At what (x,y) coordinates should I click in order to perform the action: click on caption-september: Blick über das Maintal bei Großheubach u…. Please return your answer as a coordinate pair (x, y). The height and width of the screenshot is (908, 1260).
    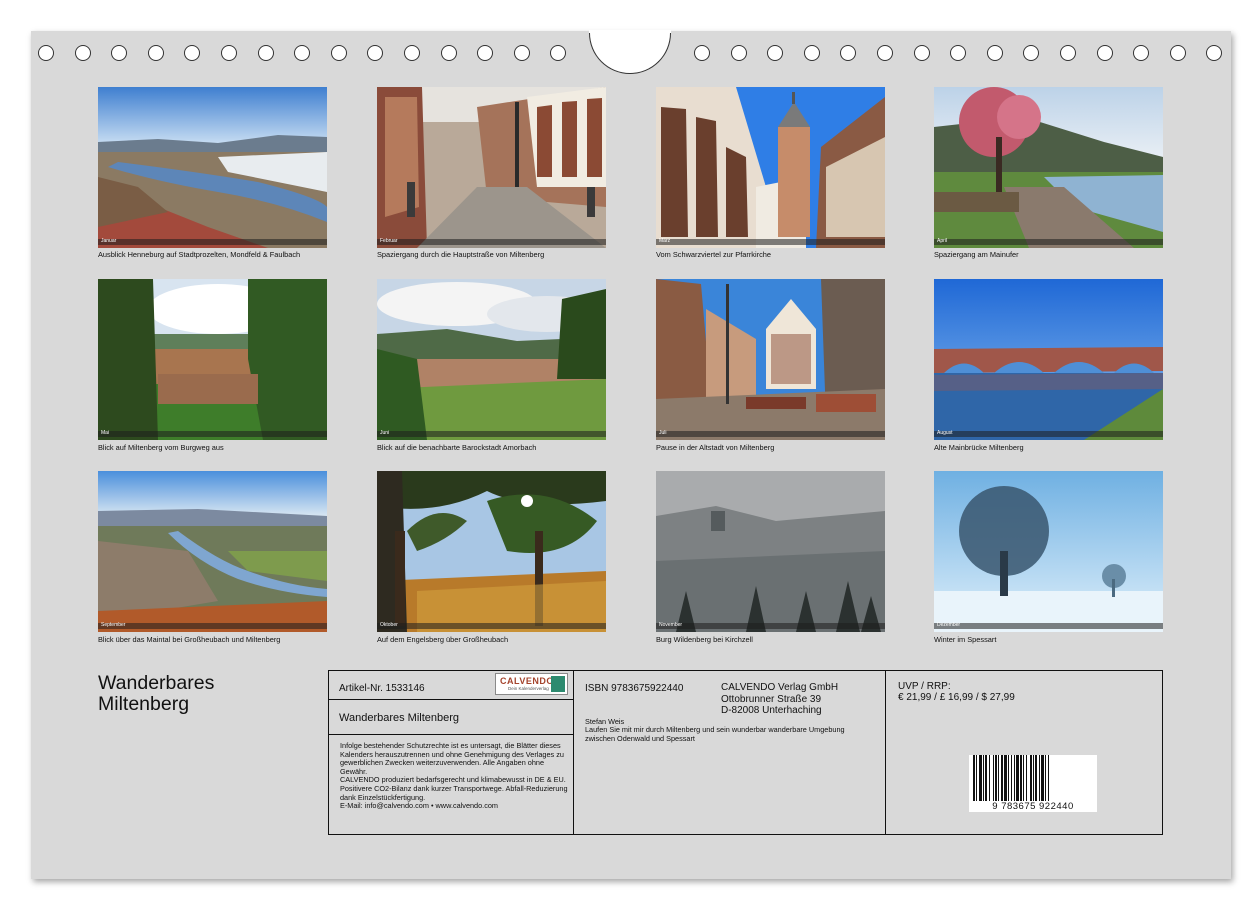
    Looking at the image, I should click on (189, 639).